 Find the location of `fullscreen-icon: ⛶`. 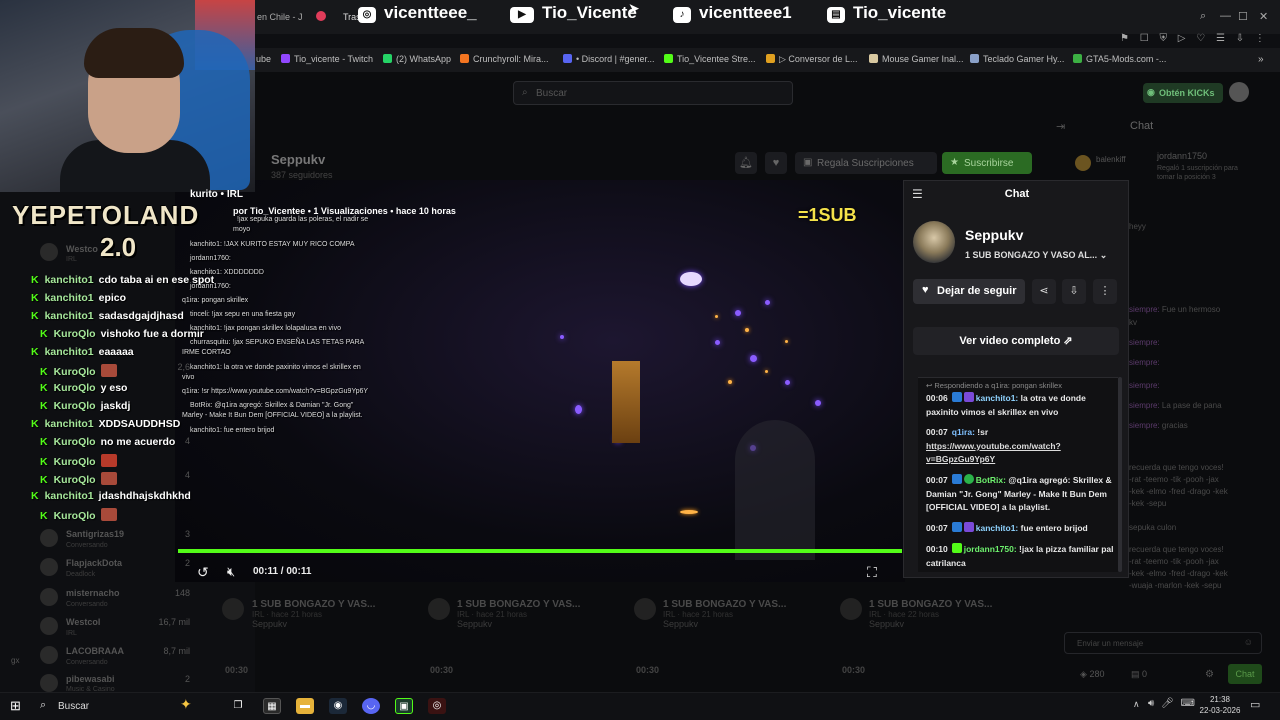

fullscreen-icon: ⛶ is located at coordinates (872, 572).